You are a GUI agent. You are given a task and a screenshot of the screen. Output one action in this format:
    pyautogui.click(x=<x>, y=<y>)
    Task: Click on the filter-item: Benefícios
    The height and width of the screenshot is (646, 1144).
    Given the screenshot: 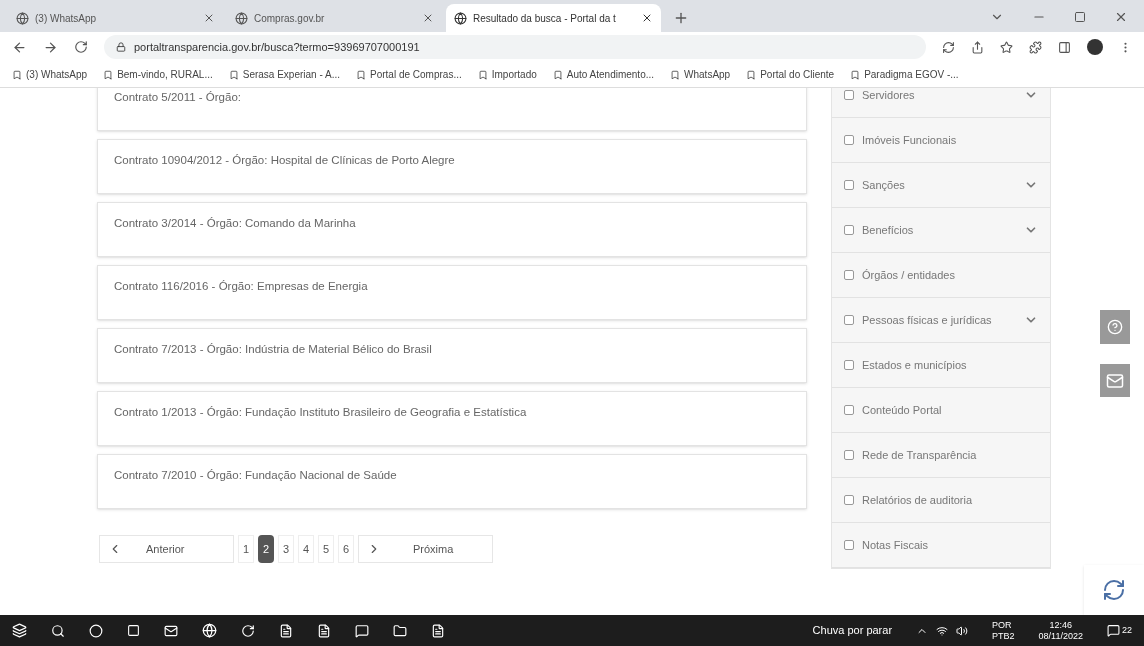 What is the action you would take?
    pyautogui.click(x=941, y=230)
    